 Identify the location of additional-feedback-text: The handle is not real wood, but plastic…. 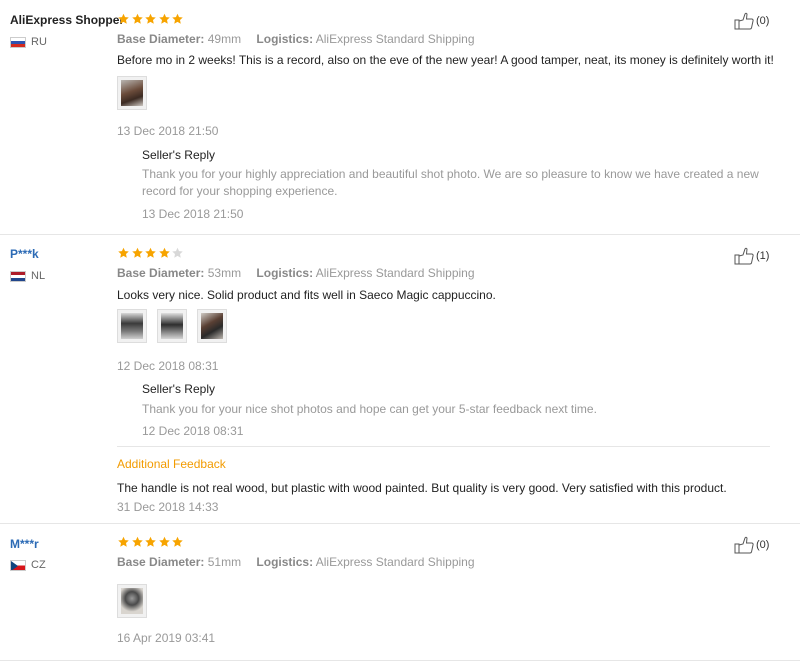
(422, 488).